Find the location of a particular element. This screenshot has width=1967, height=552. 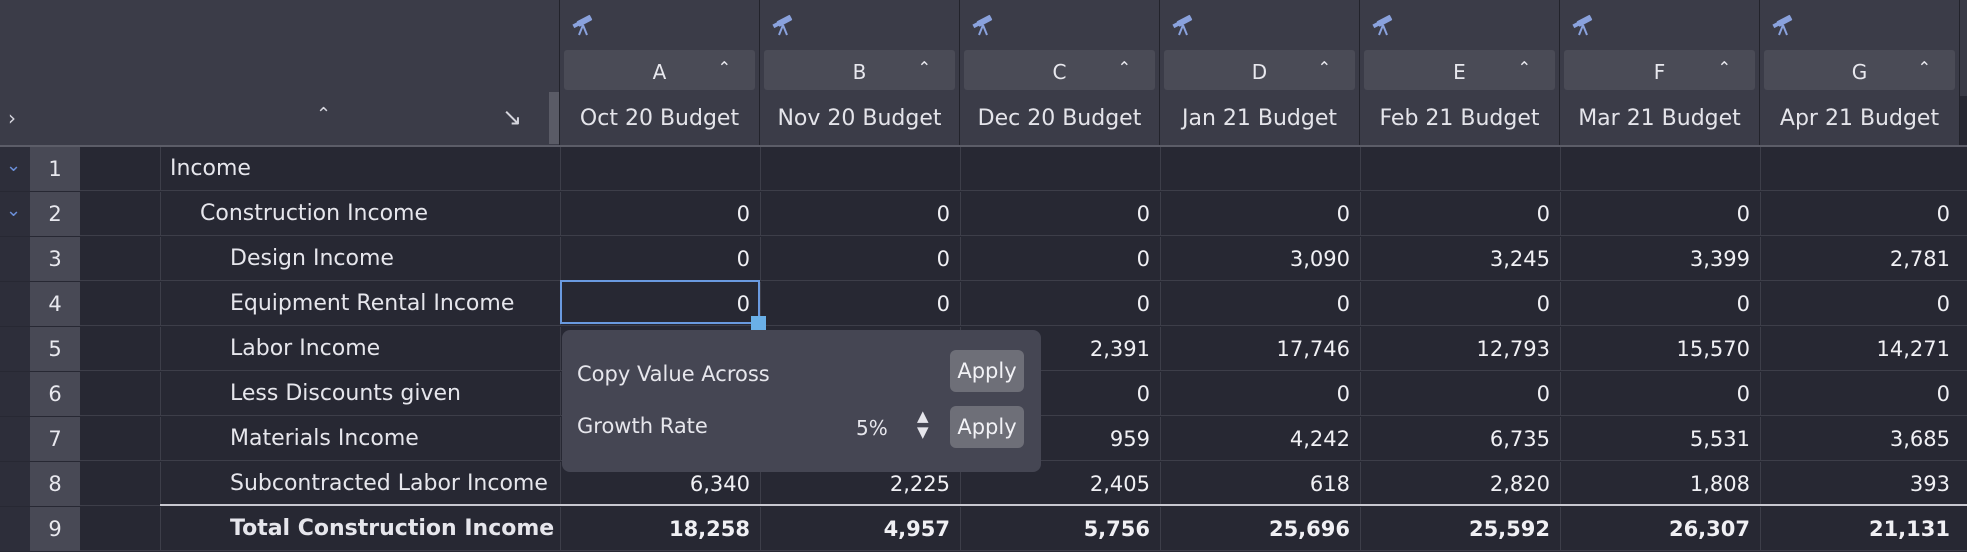

column-header-d: D ⌃ Jan 21 Budget is located at coordinates (1260, 73).